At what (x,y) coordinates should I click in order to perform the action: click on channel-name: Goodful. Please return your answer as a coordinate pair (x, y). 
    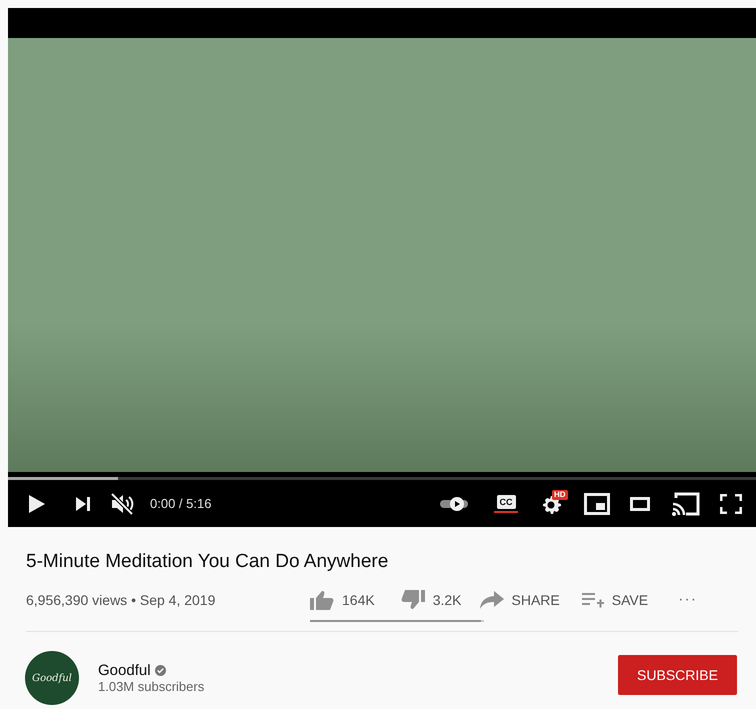
    Looking at the image, I should click on (124, 670).